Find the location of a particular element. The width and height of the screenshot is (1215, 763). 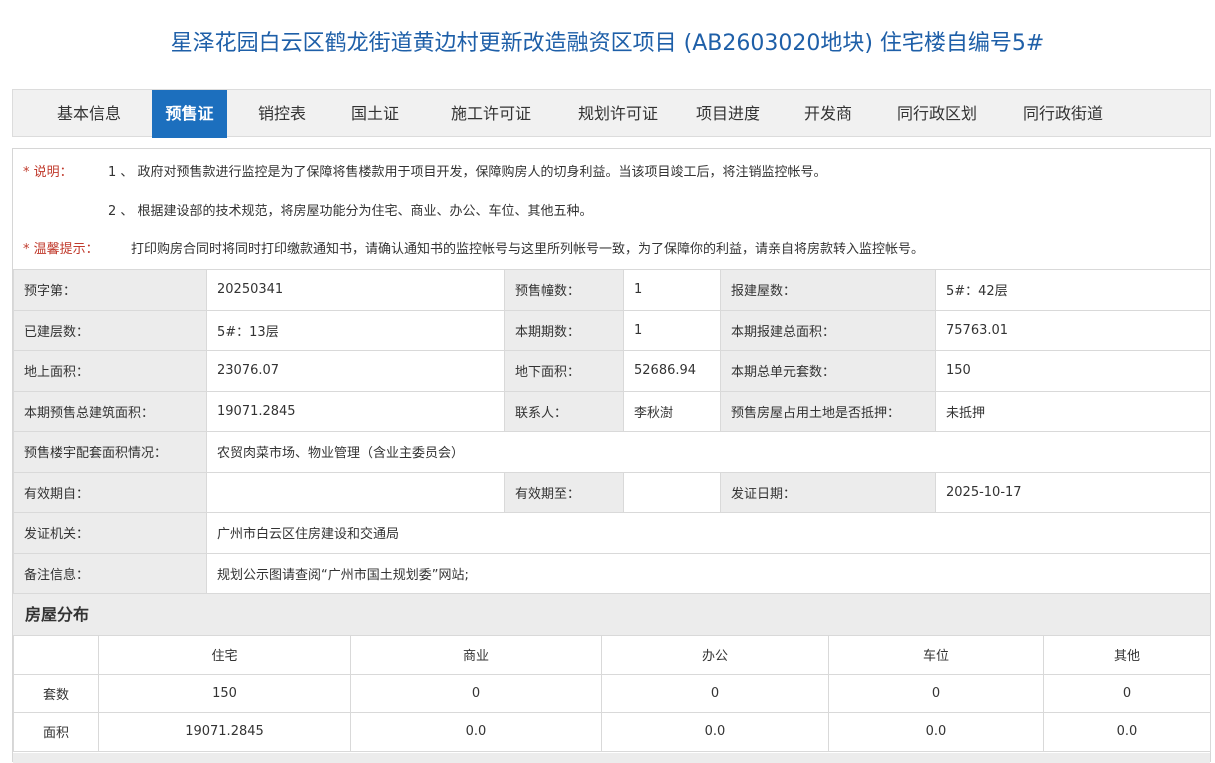

presale-number-value: 20250341 is located at coordinates (355, 290).